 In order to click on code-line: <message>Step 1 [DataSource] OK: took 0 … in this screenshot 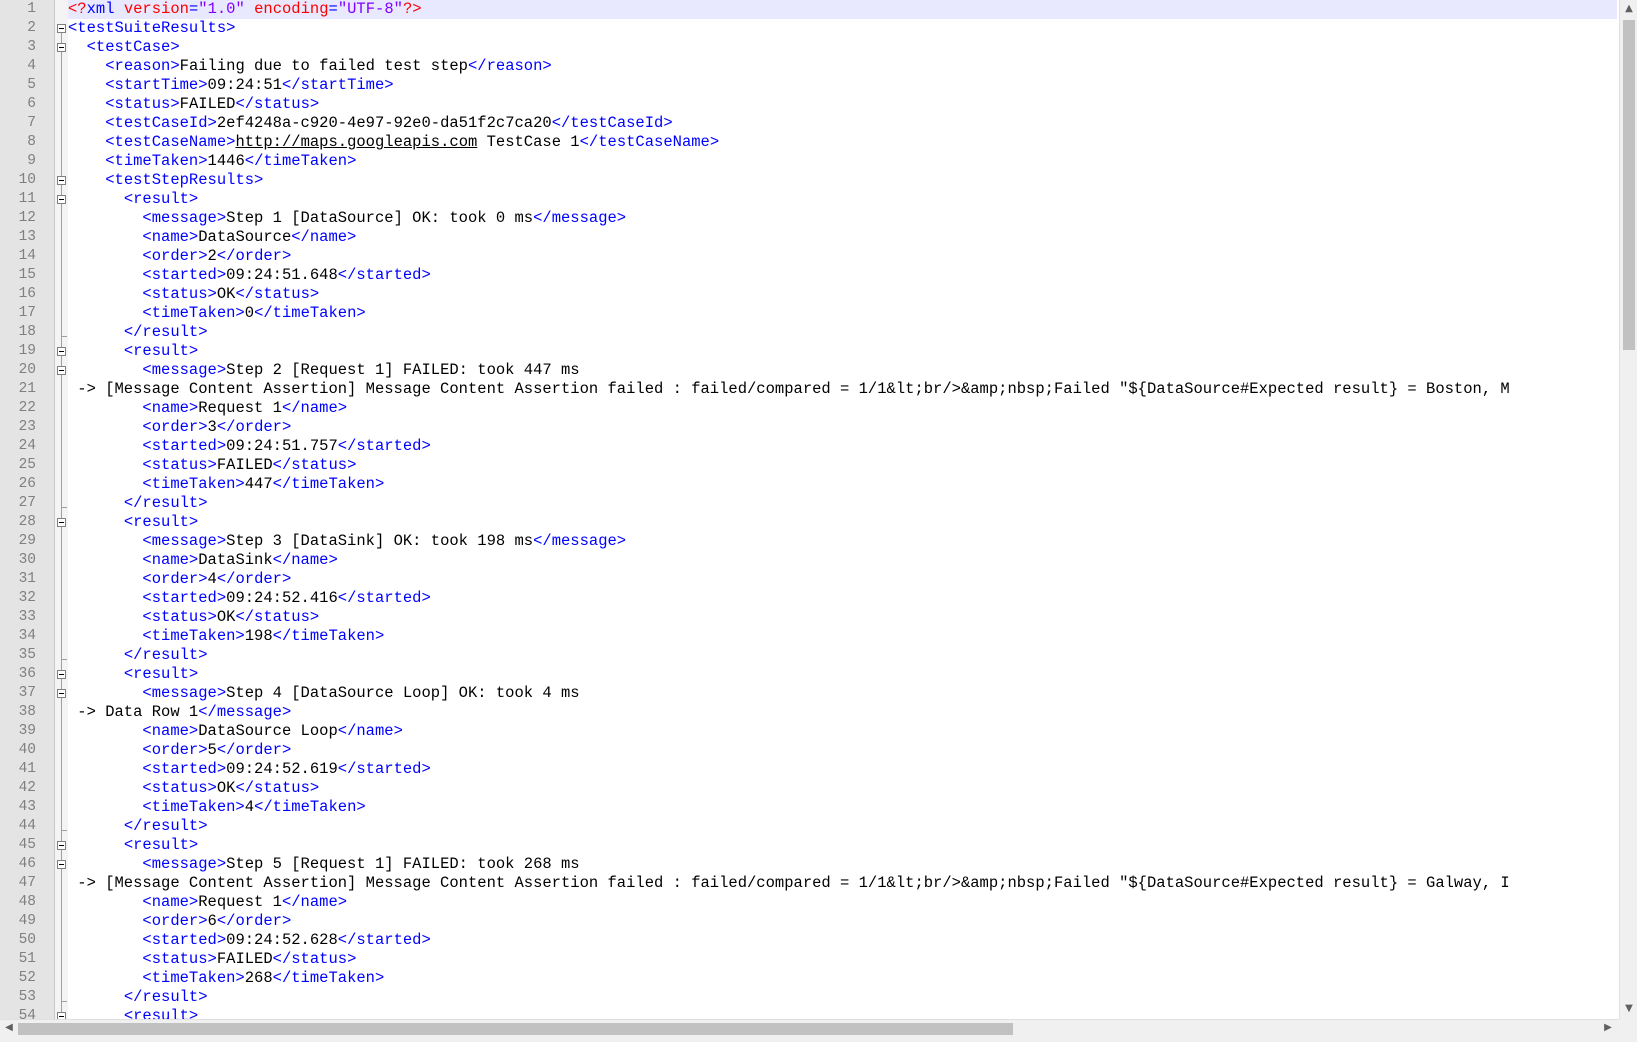, I will do `click(842, 218)`.